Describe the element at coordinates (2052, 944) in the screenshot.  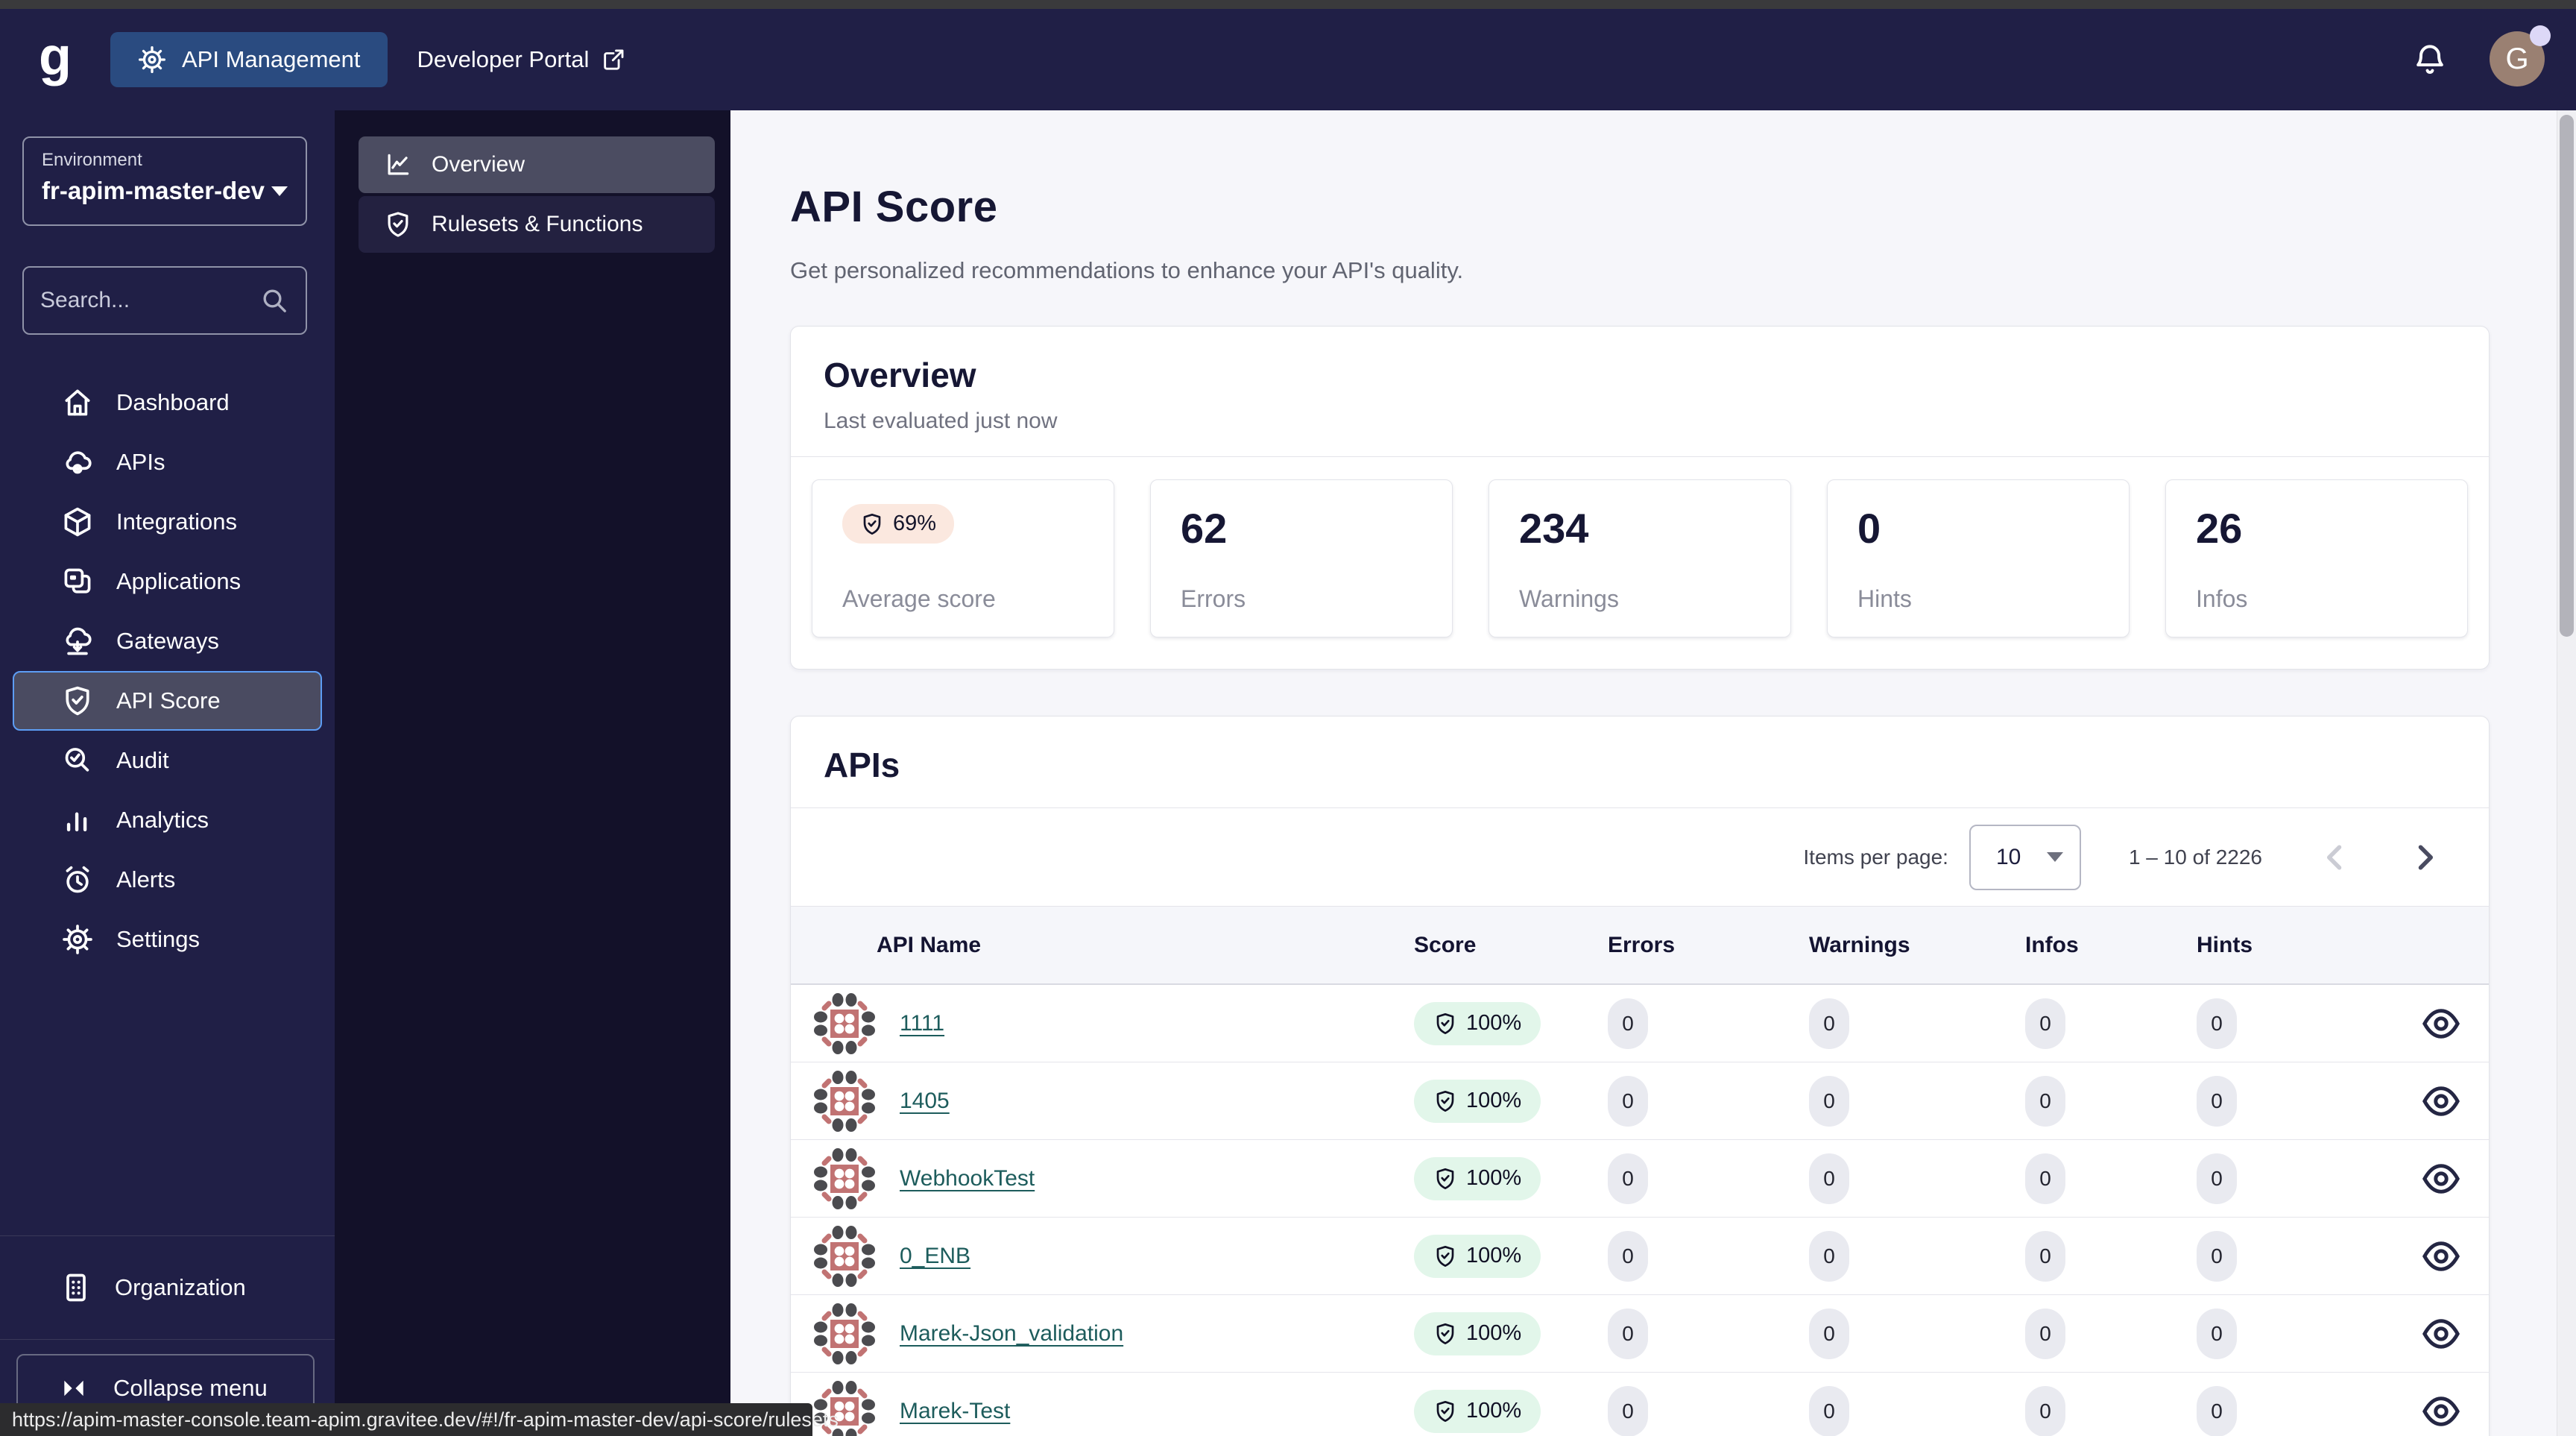
I see `column-infos: Infos` at that location.